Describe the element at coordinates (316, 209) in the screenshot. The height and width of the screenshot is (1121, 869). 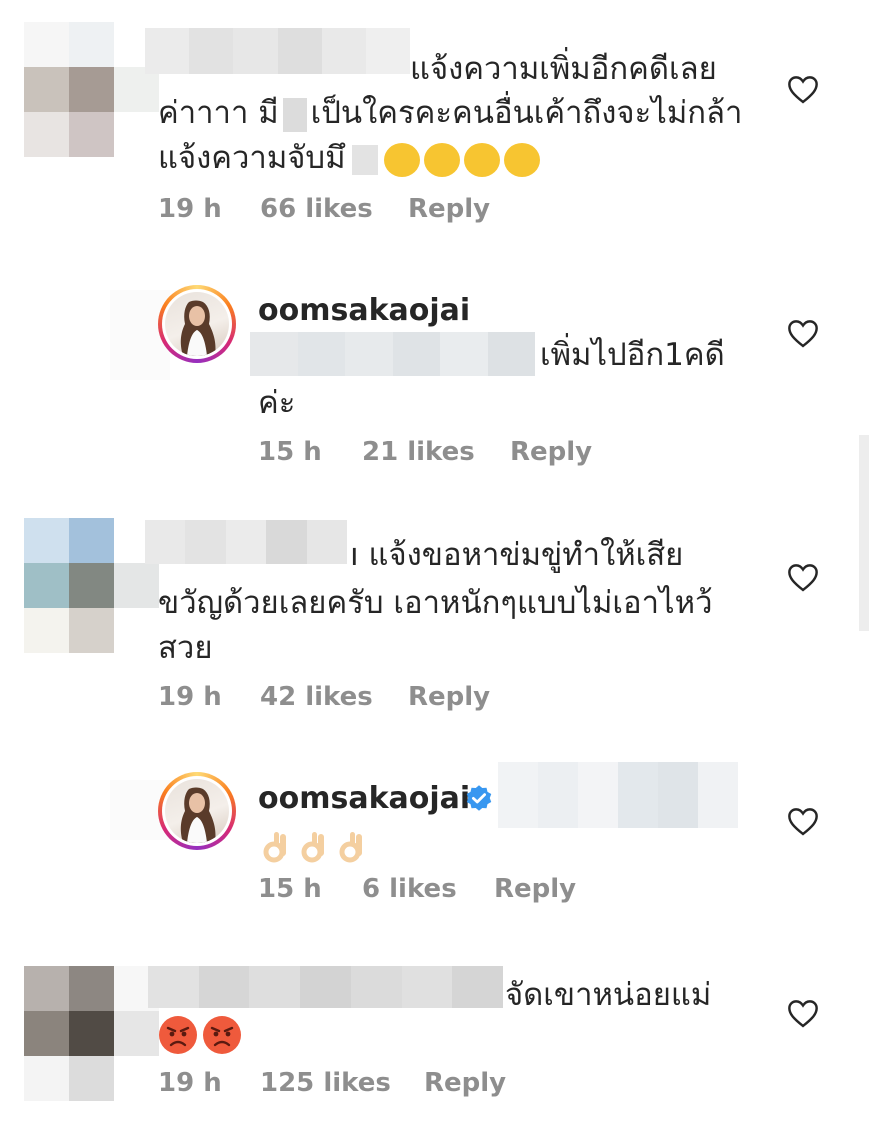
I see `like-count: 66 likes` at that location.